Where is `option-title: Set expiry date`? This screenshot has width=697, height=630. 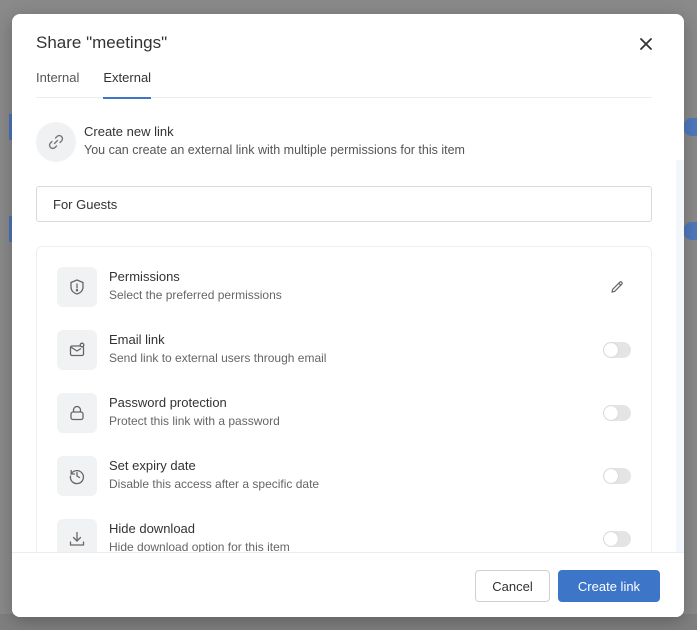
option-title: Set expiry date is located at coordinates (152, 465).